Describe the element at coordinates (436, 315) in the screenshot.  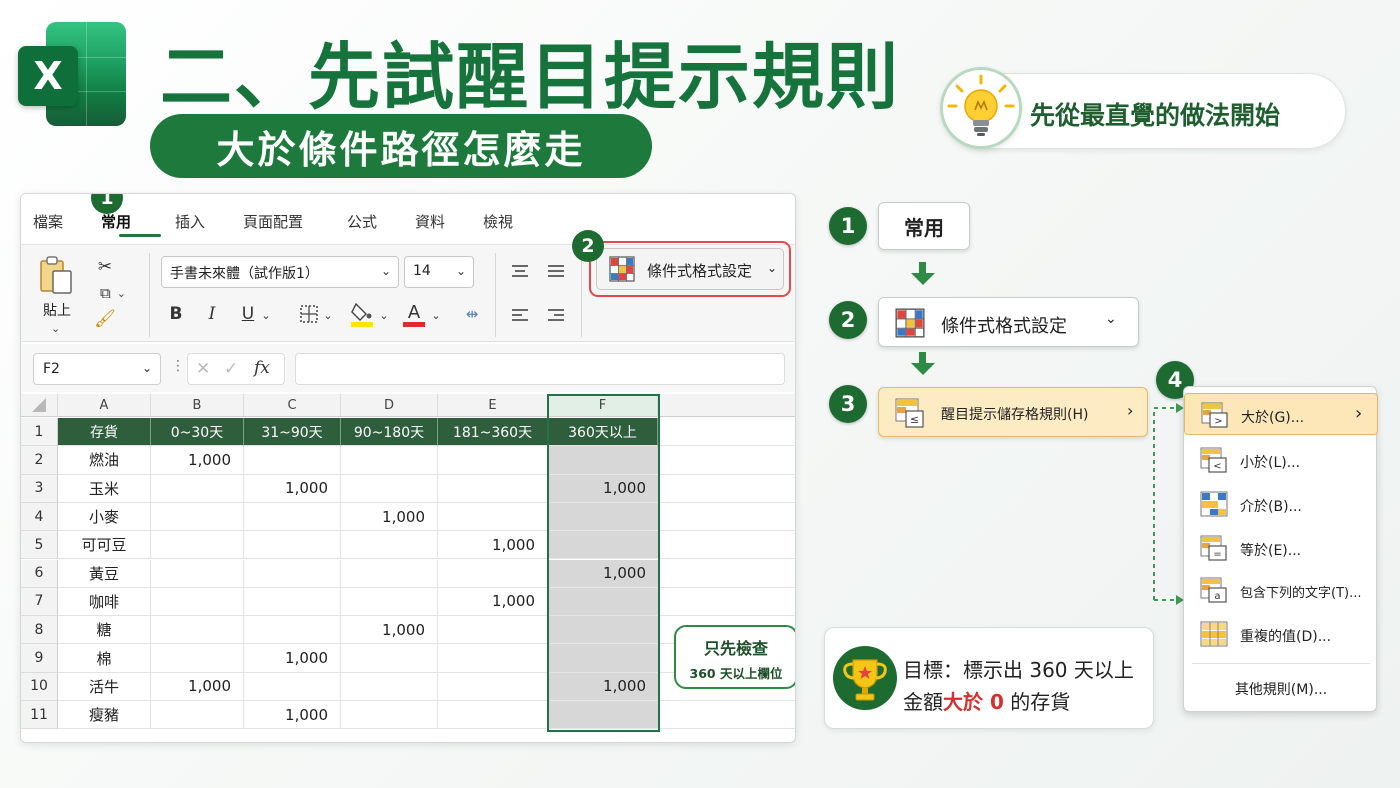
I see `font-color-dropdown-icon: ⌄` at that location.